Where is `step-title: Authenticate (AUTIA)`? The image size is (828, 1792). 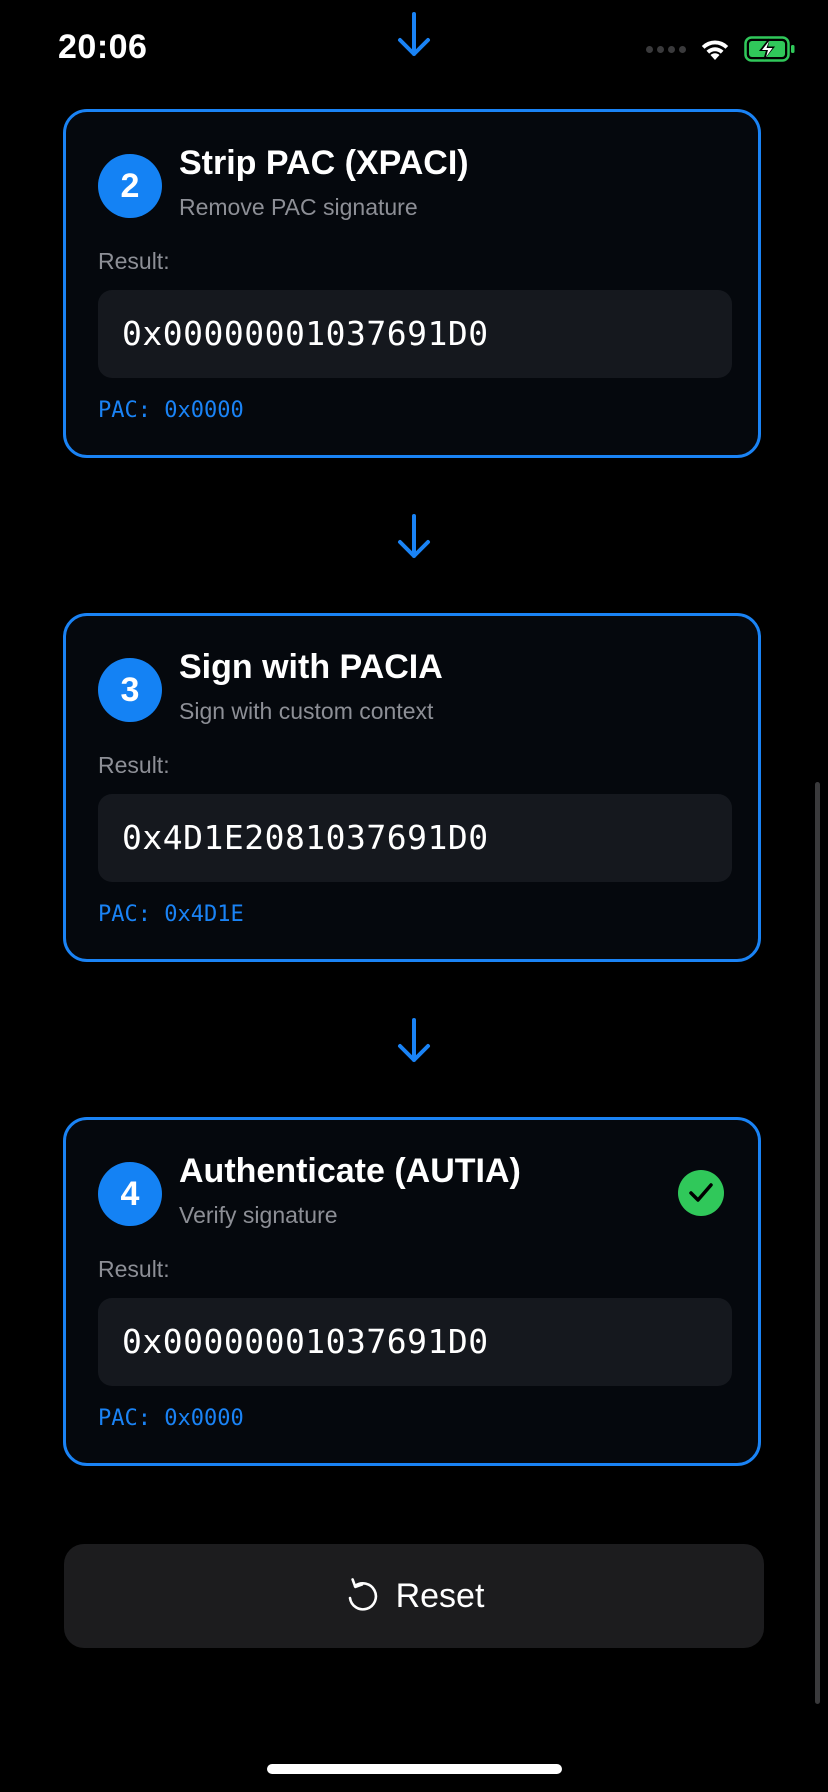
step-title: Authenticate (AUTIA) is located at coordinates (350, 1171).